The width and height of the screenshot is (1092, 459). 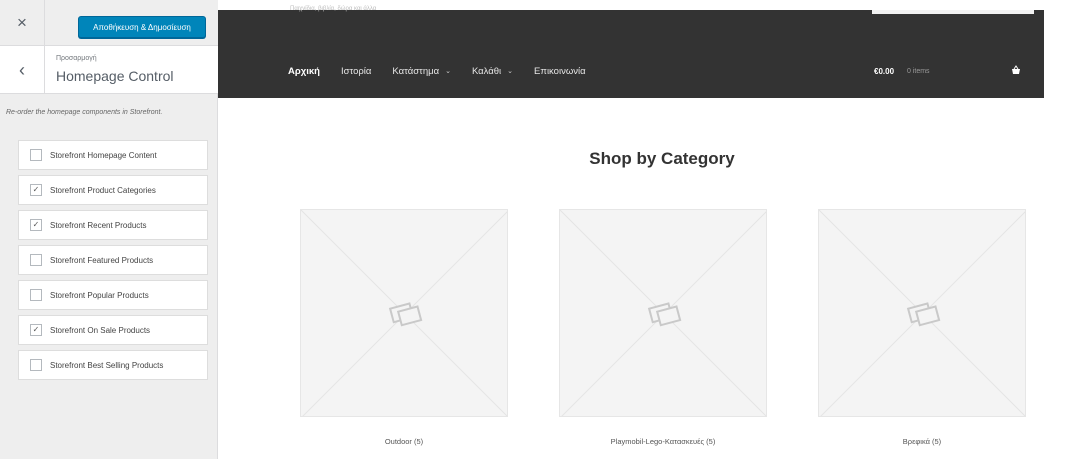 I want to click on component-item-on-sale-products: ✓ Storefront On Sale Products, so click(x=113, y=330).